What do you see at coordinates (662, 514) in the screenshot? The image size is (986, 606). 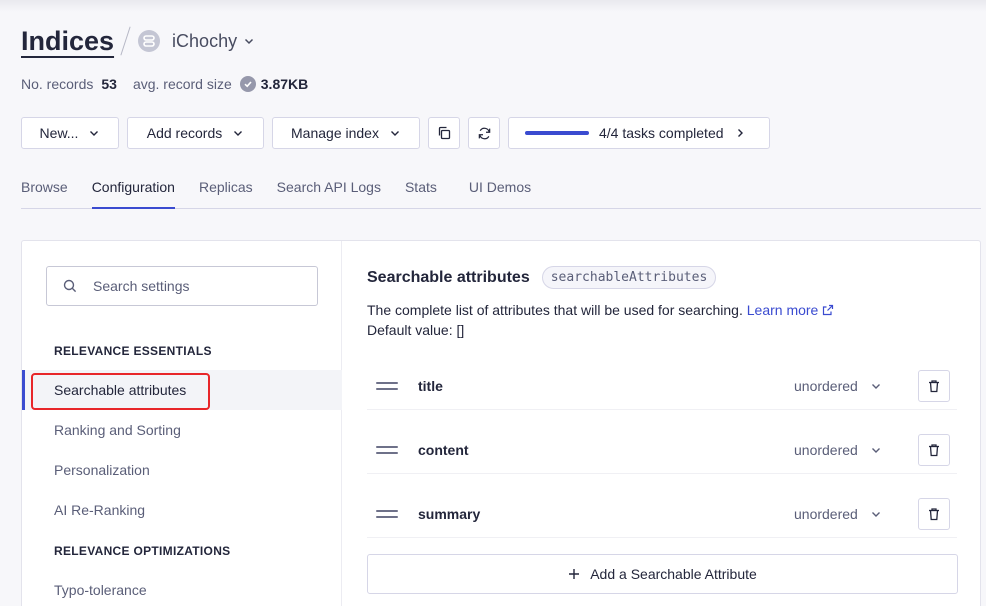 I see `attribute-row: summary unordered` at bounding box center [662, 514].